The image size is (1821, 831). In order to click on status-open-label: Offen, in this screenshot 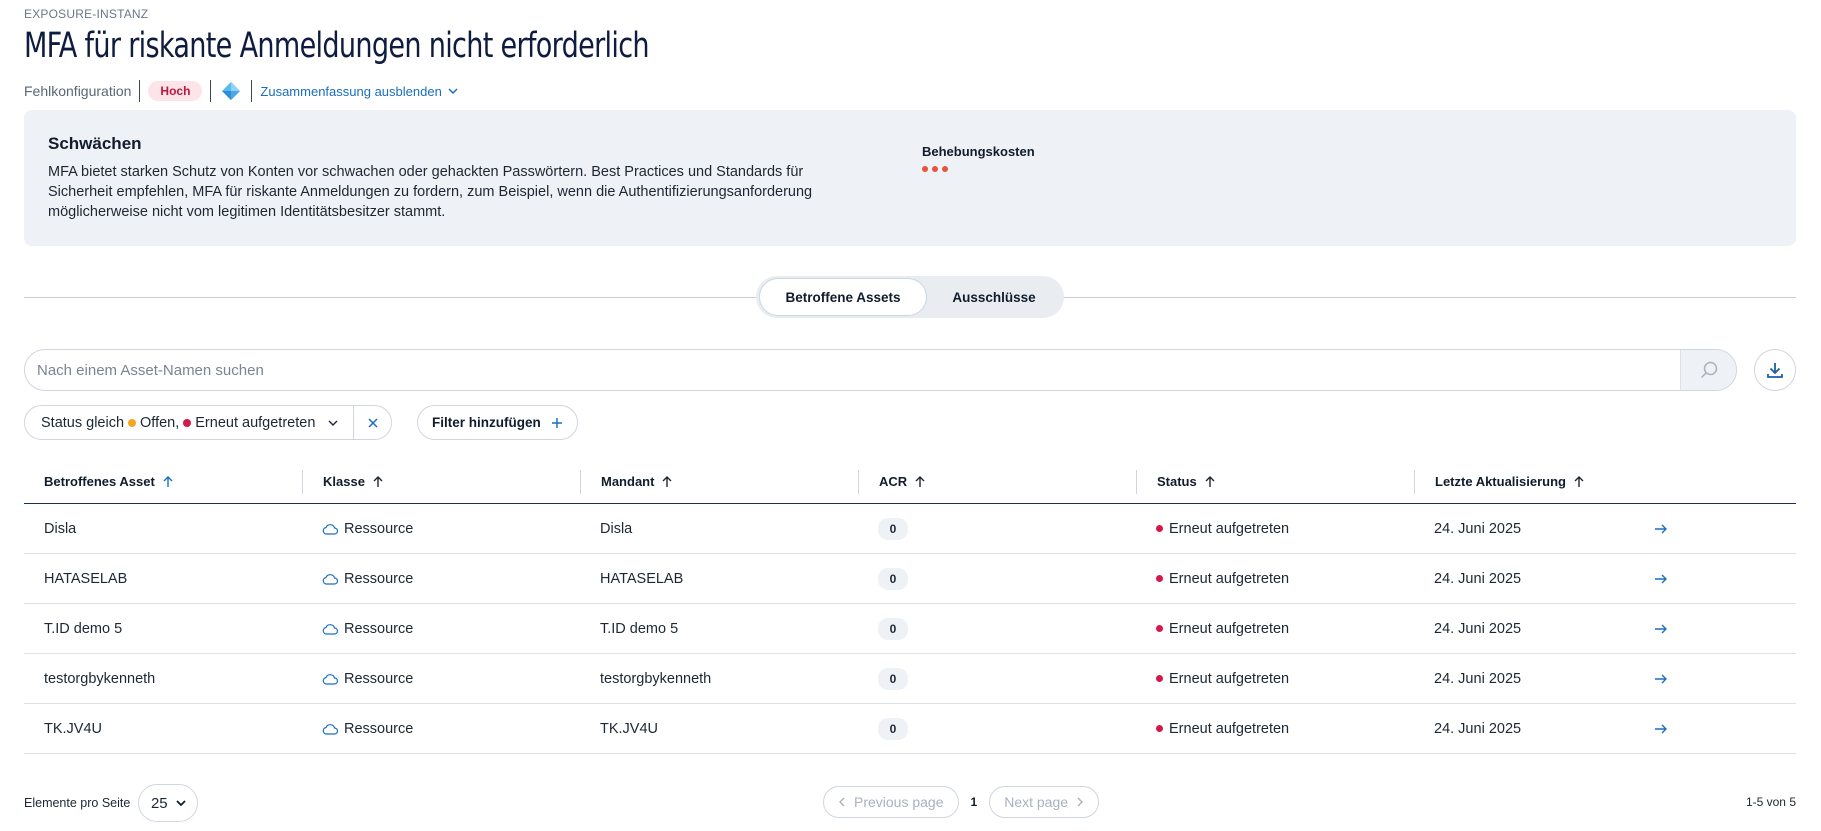, I will do `click(160, 422)`.